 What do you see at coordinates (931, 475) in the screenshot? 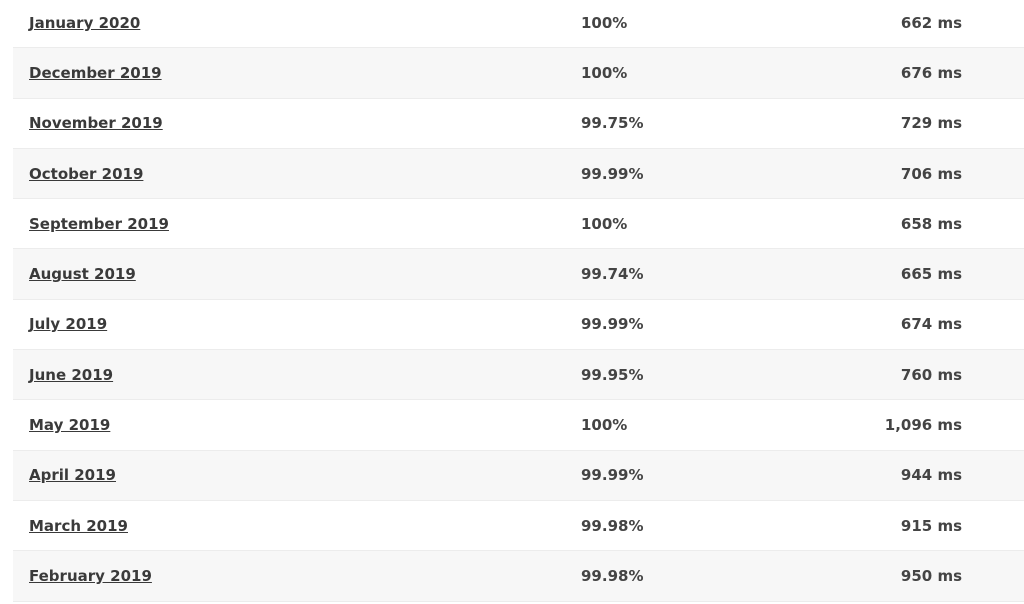
I see `response-time-value: 944 ms` at bounding box center [931, 475].